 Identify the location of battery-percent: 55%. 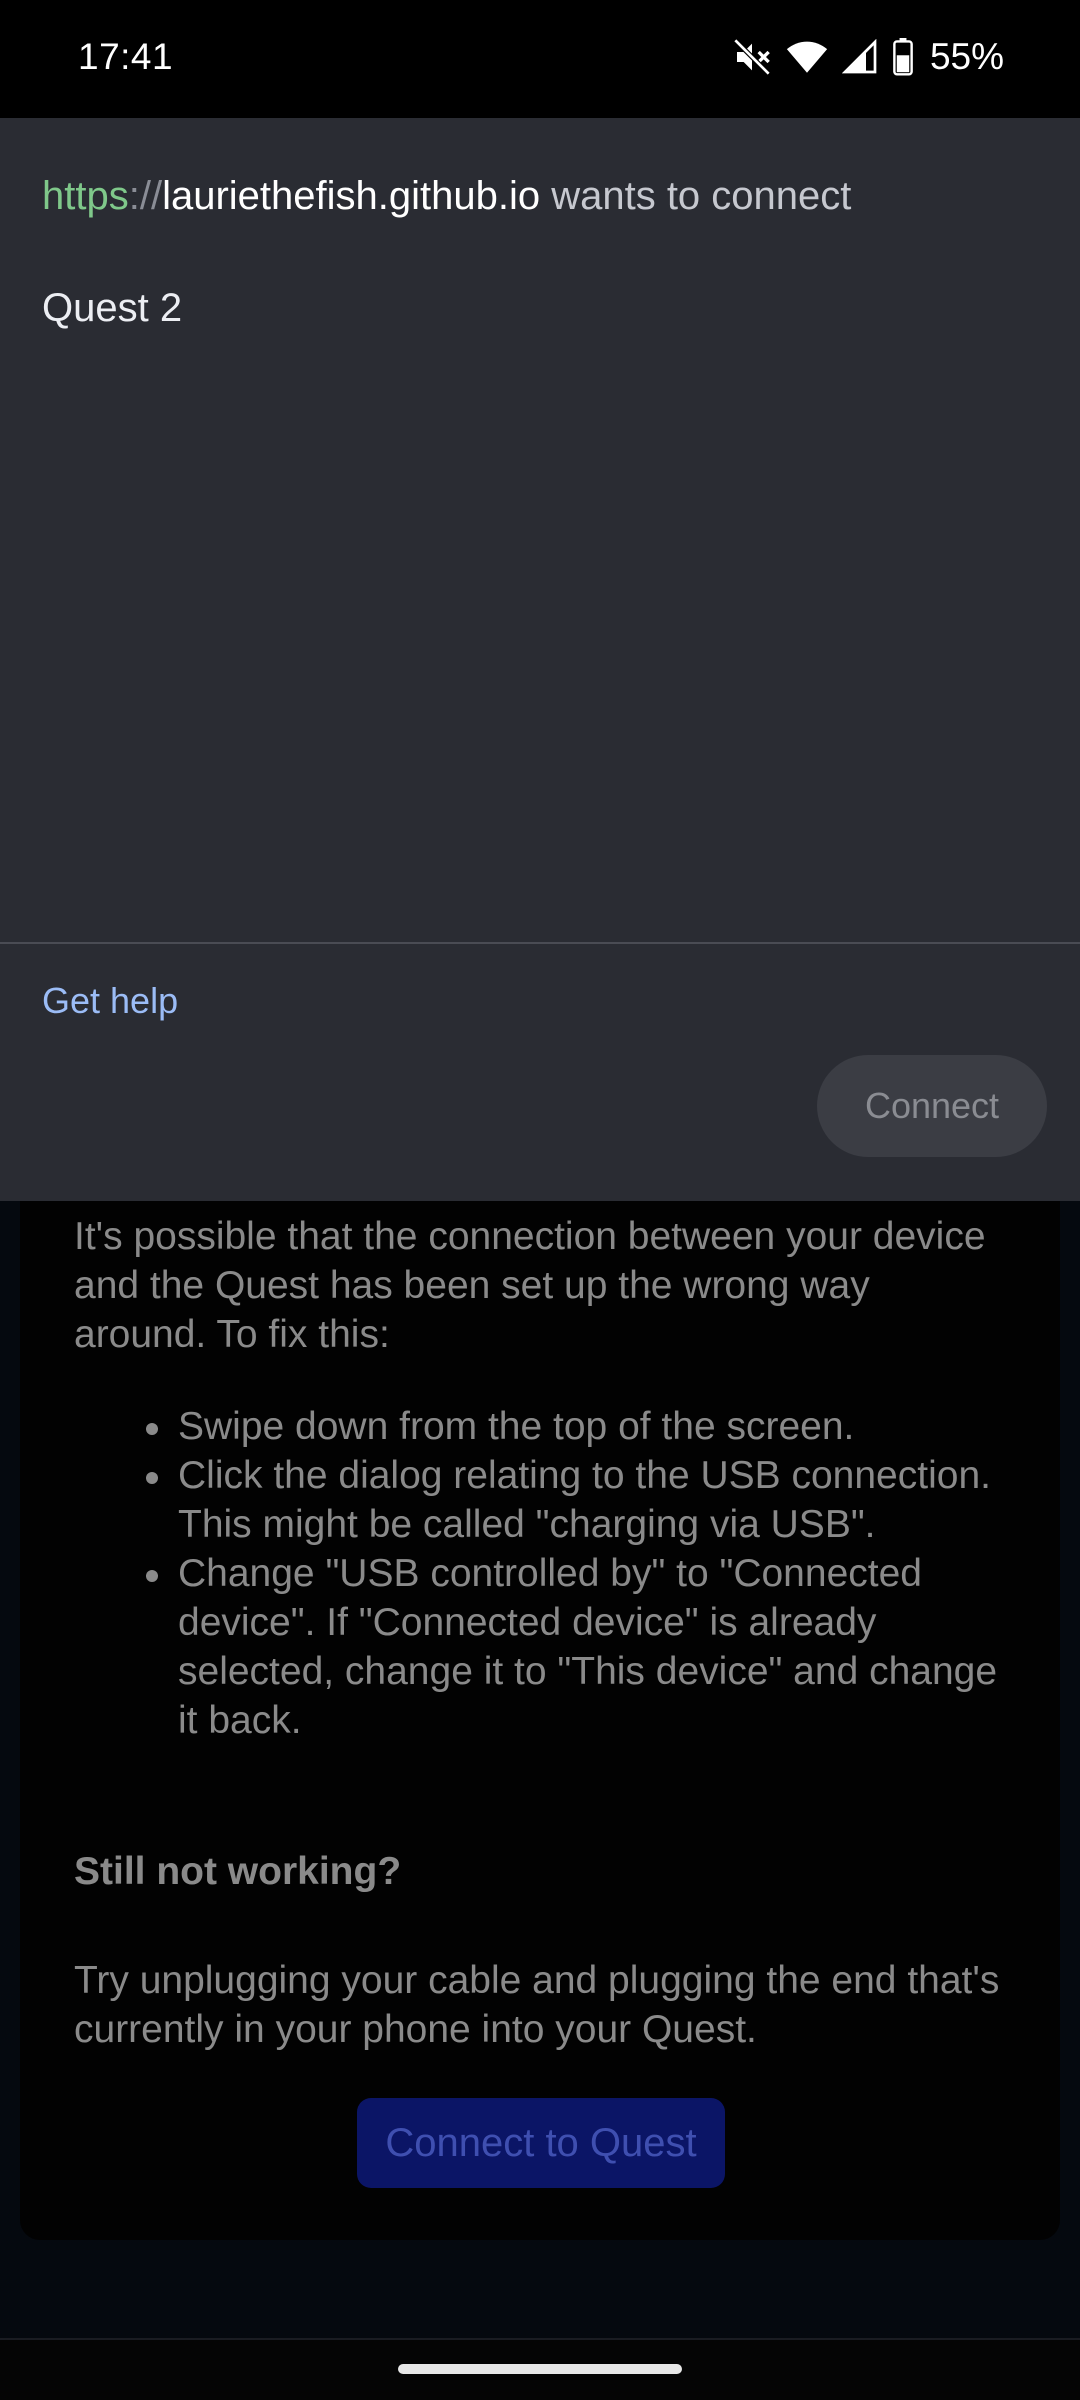
(966, 56).